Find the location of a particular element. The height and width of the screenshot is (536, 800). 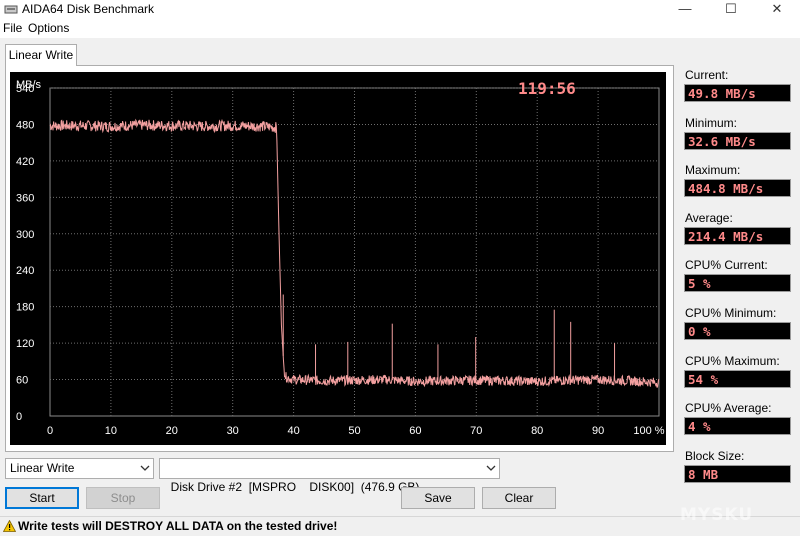

stat-value: 0 % is located at coordinates (737, 331).